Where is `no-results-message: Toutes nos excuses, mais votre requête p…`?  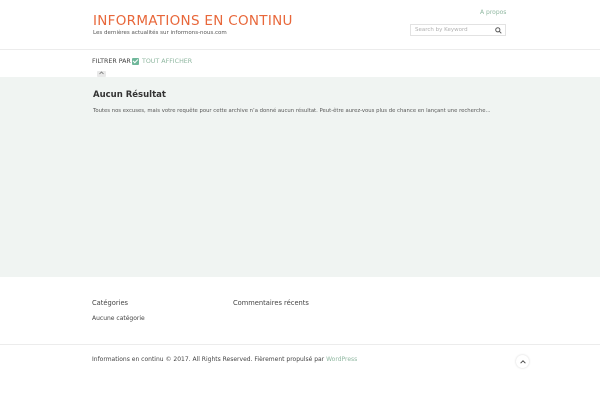 no-results-message: Toutes nos excuses, mais votre requête p… is located at coordinates (292, 111).